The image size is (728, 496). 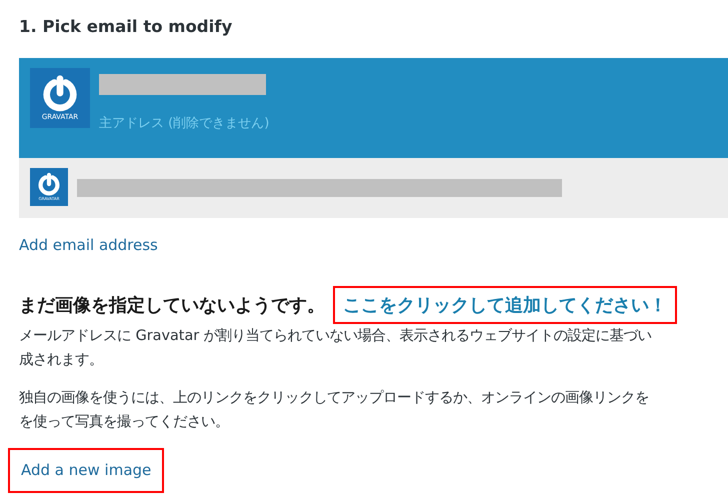 What do you see at coordinates (335, 336) in the screenshot?
I see `text-line: メールアドレスに Gravatar が割り当てられていない場合、表示されるウェブサイトの設定に基づい` at bounding box center [335, 336].